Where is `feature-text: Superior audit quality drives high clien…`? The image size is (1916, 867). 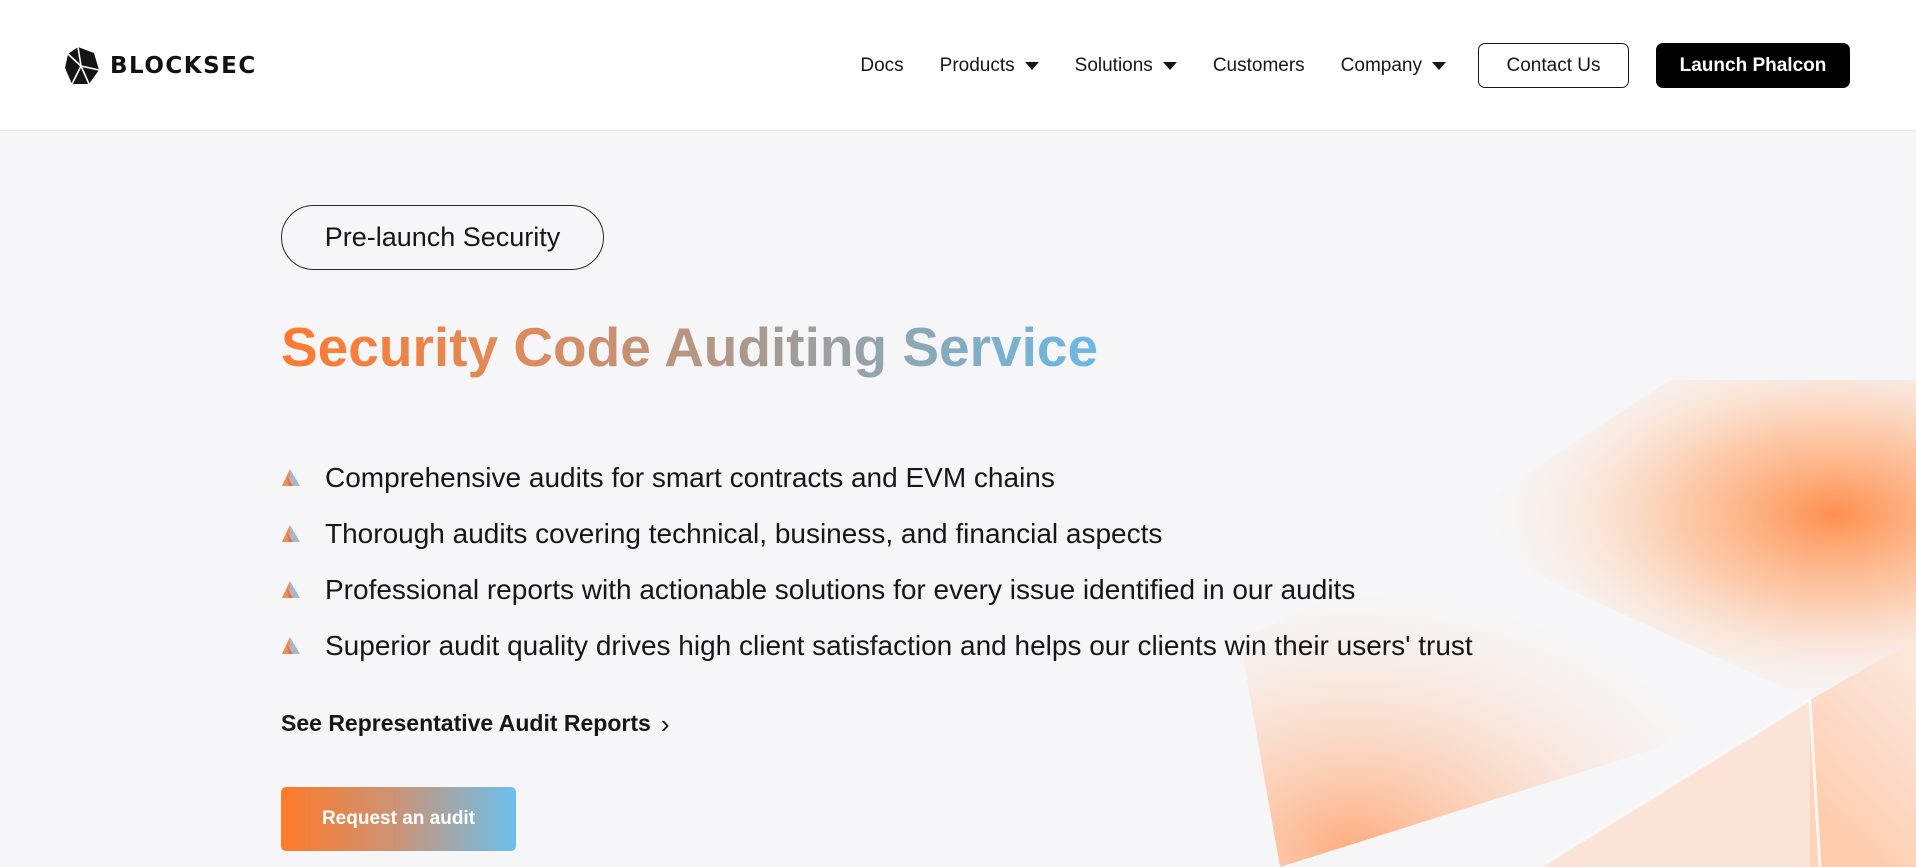
feature-text: Superior audit quality drives high clien… is located at coordinates (899, 645).